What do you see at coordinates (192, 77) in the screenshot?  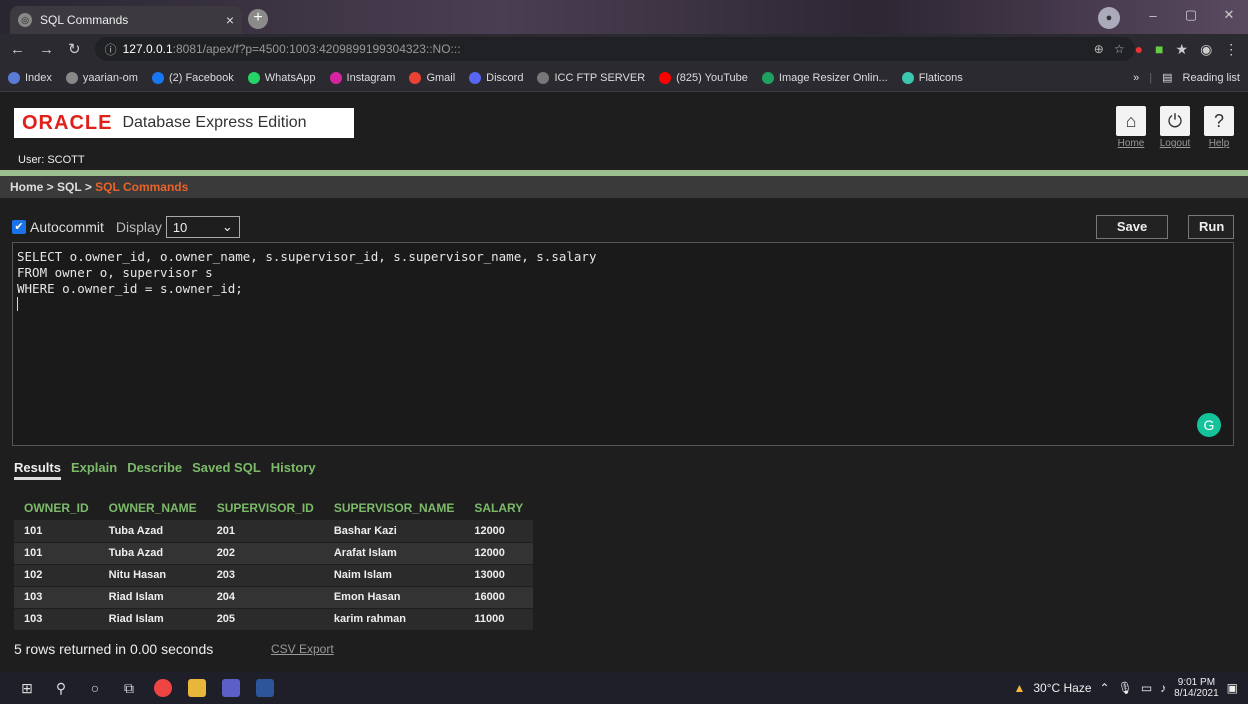 I see `bookmark-item: (2) Facebook` at bounding box center [192, 77].